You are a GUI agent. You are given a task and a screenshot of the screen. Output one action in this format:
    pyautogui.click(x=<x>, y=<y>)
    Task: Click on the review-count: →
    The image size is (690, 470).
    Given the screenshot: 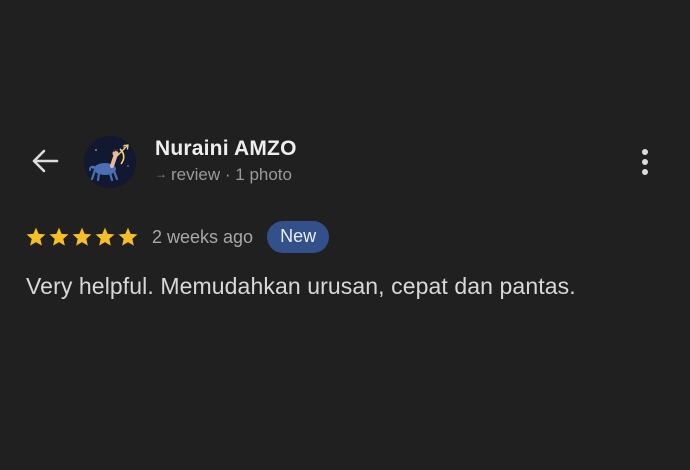 What is the action you would take?
    pyautogui.click(x=161, y=174)
    